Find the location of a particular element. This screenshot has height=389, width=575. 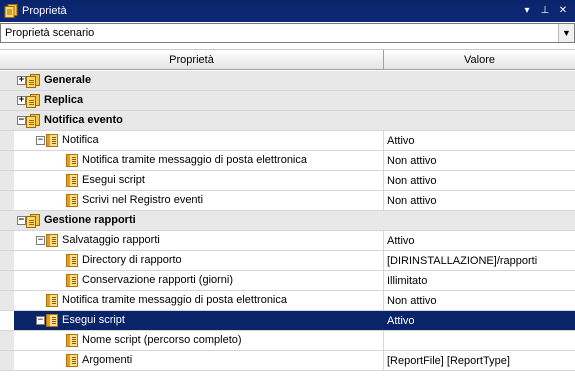

category-label: Replica is located at coordinates (64, 100).